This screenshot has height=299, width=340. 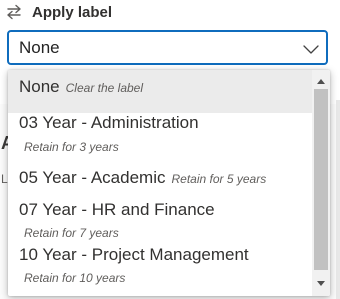 I want to click on option-description: Retain for 3 years, so click(x=71, y=147).